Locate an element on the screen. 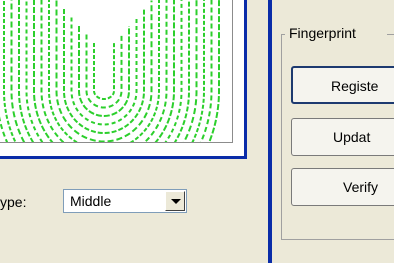  register-button-label: Registe is located at coordinates (355, 86).